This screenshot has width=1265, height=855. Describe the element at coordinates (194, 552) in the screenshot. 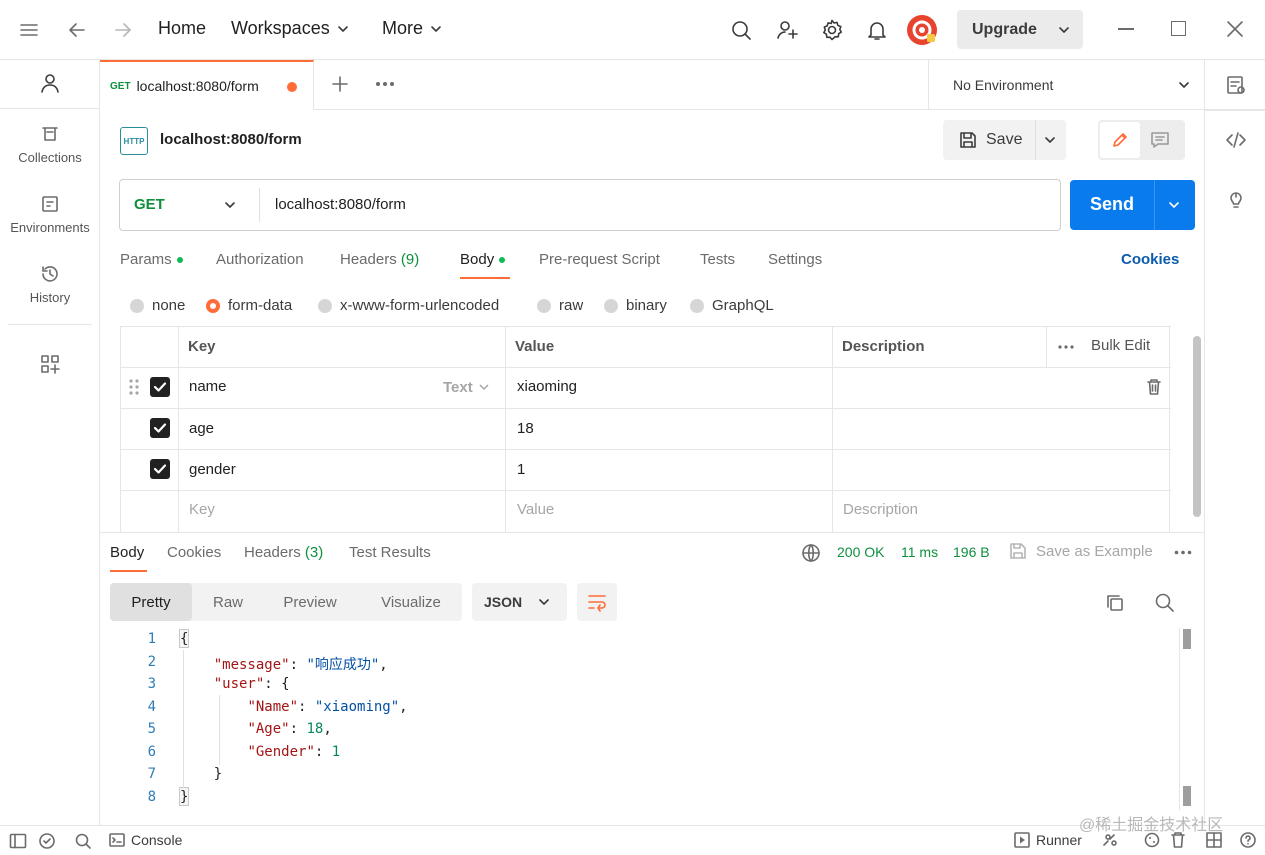

I see `response-tab-cookies: Cookies` at that location.